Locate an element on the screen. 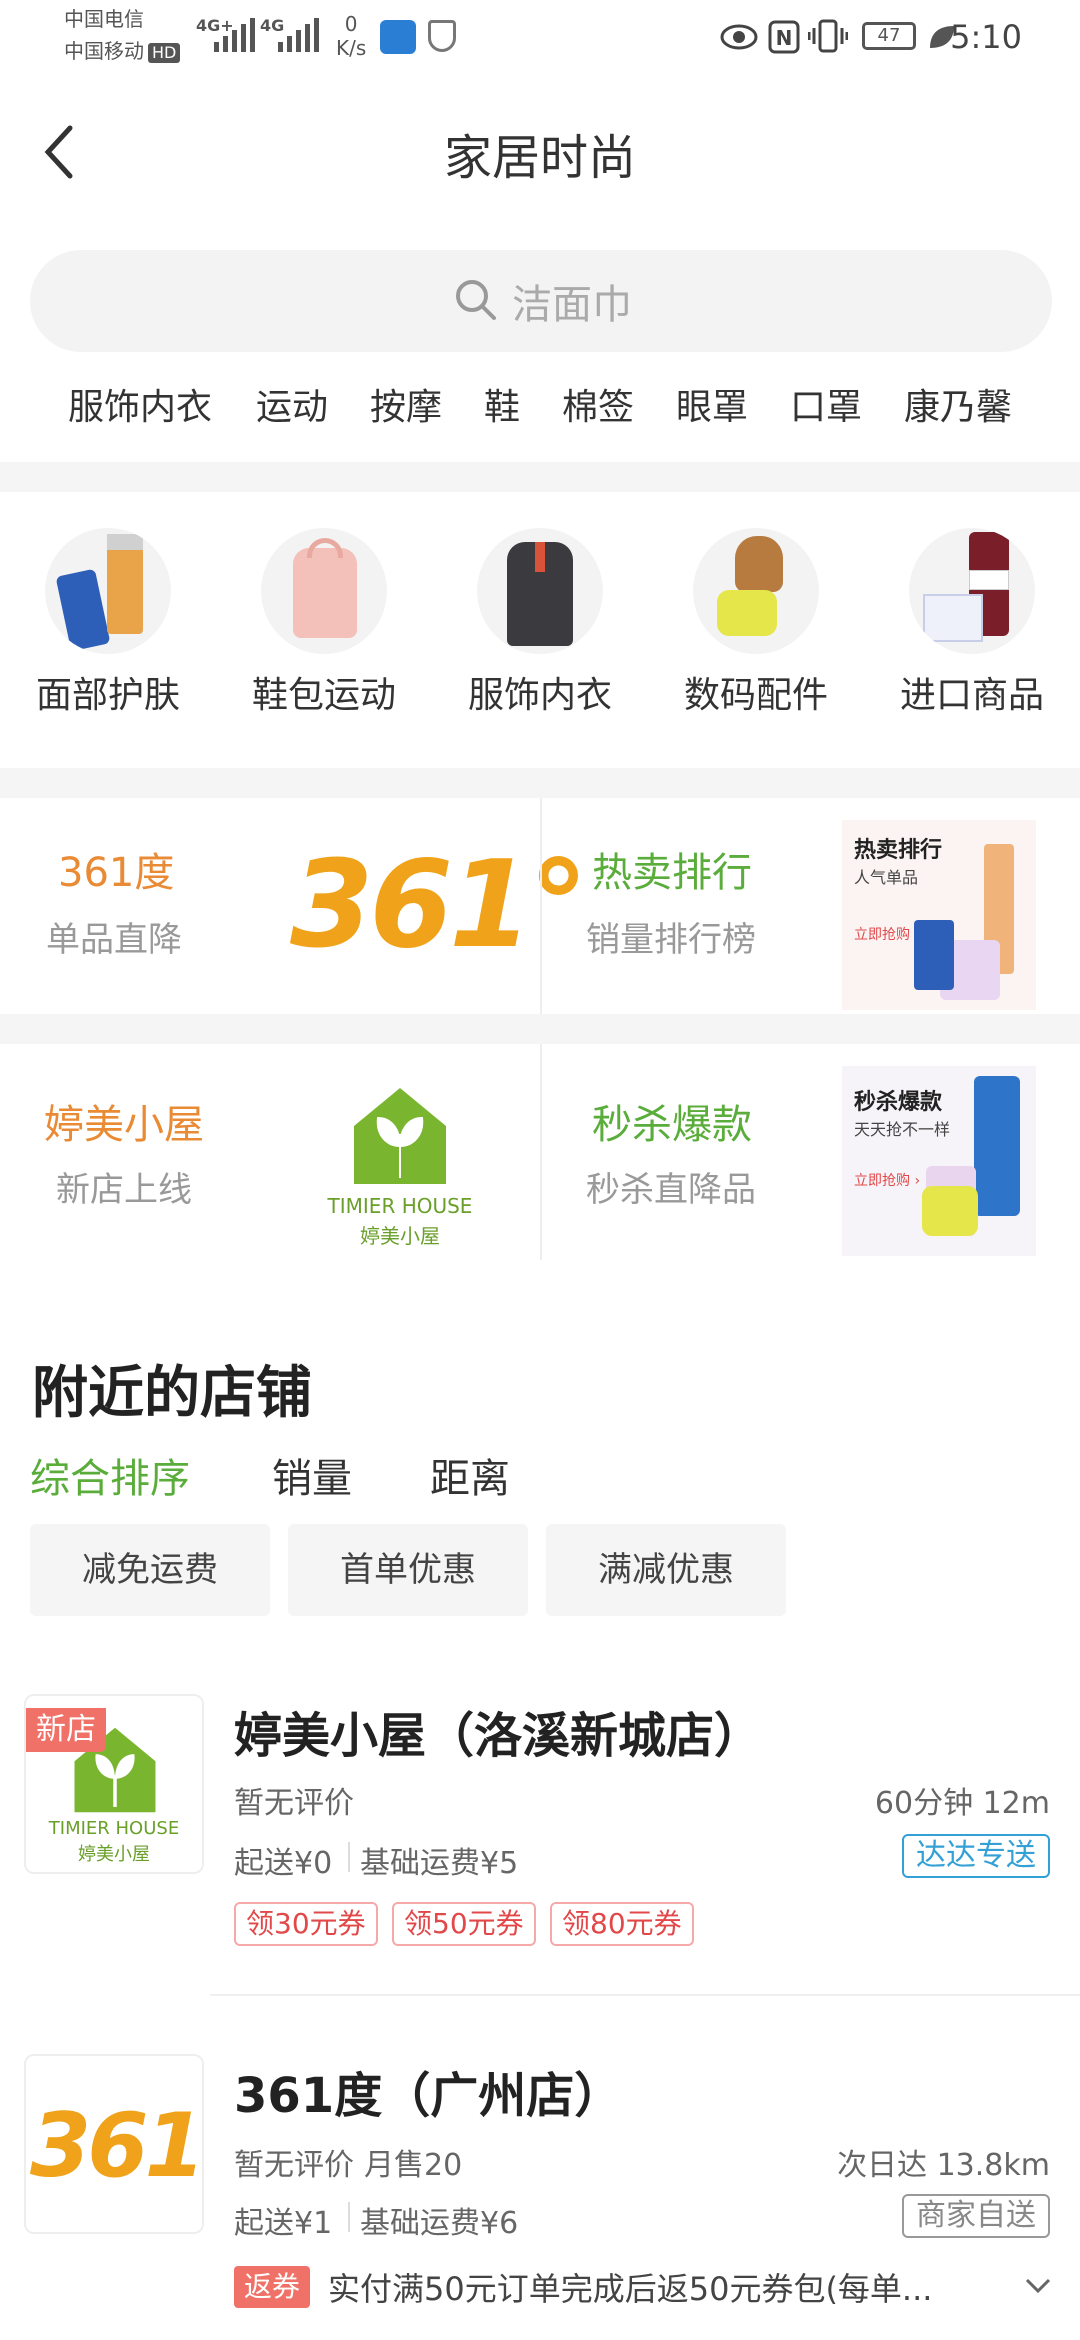 Image resolution: width=1080 pixels, height=2340 pixels. nav-item-import: 进口商品 is located at coordinates (972, 623).